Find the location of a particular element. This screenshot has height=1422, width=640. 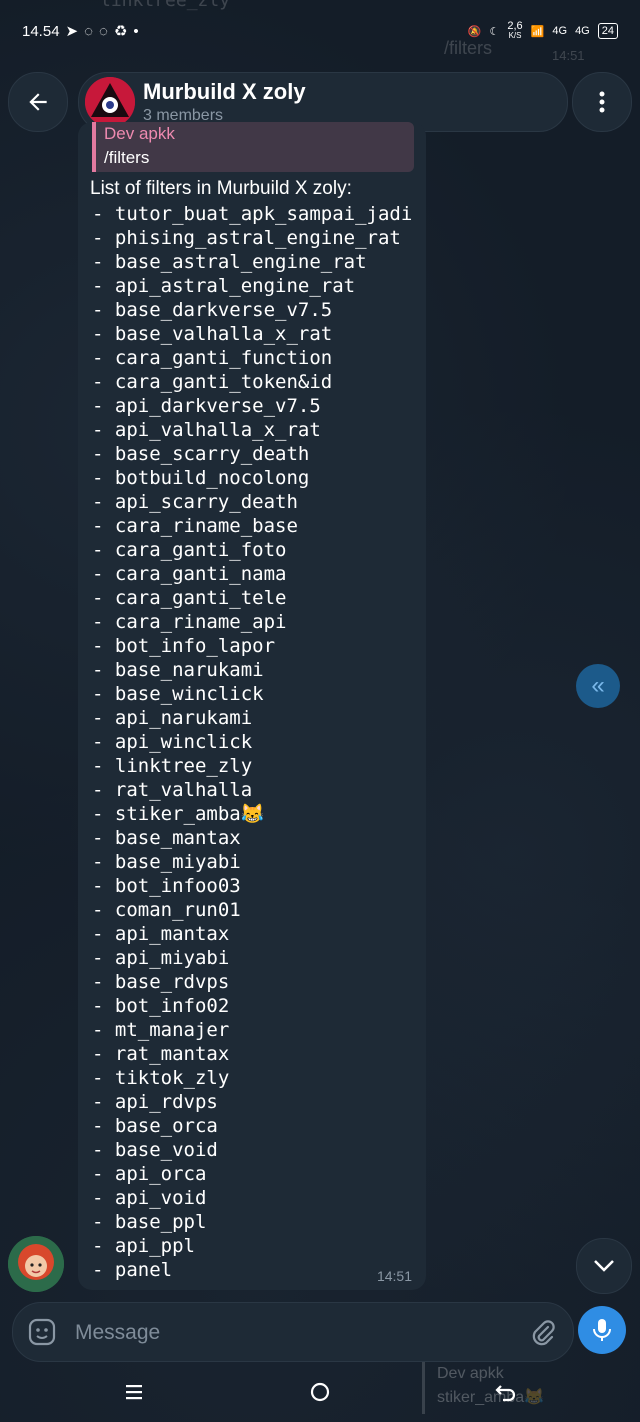

filter-item: - cara_ganti_token&id is located at coordinates (212, 382).